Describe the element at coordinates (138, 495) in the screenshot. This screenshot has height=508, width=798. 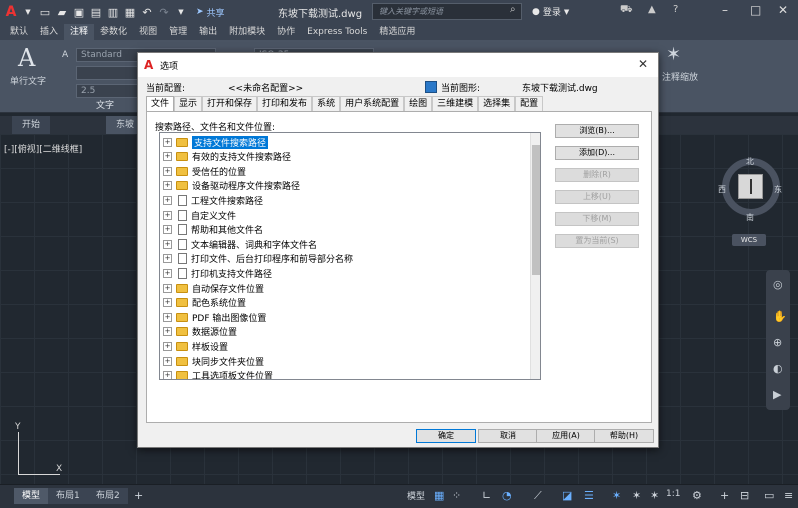
I see `add-layout-icon: +` at that location.